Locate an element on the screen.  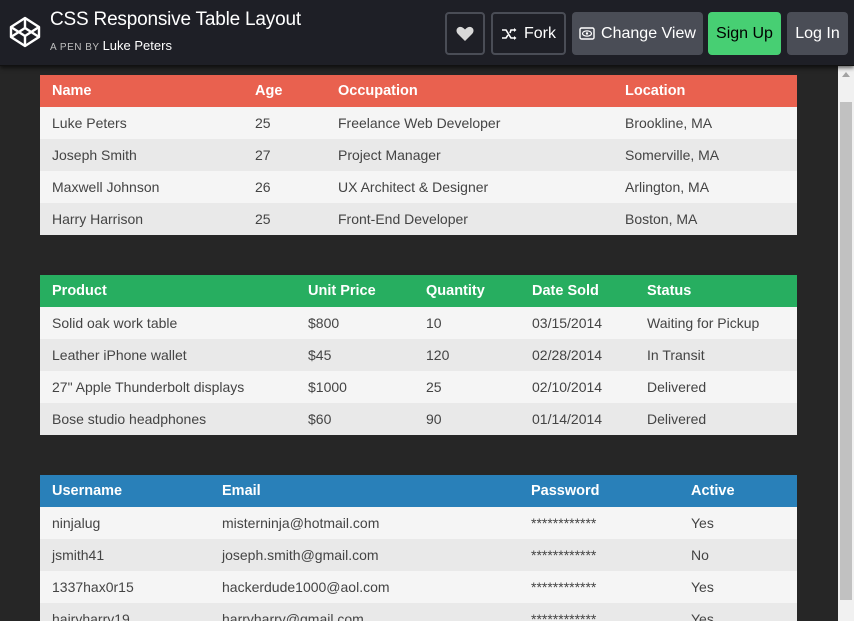
header-unit-price: Unit Price is located at coordinates (355, 291).